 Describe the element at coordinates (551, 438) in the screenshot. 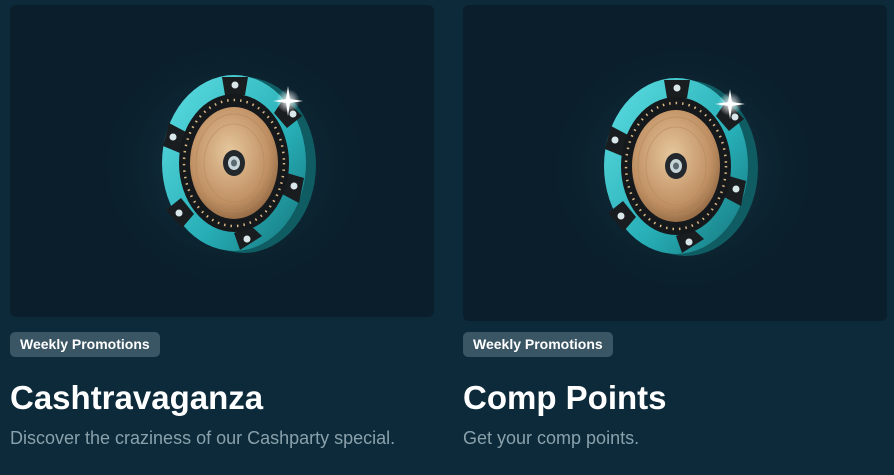

I see `promotion-description: Get your comp points.` at that location.